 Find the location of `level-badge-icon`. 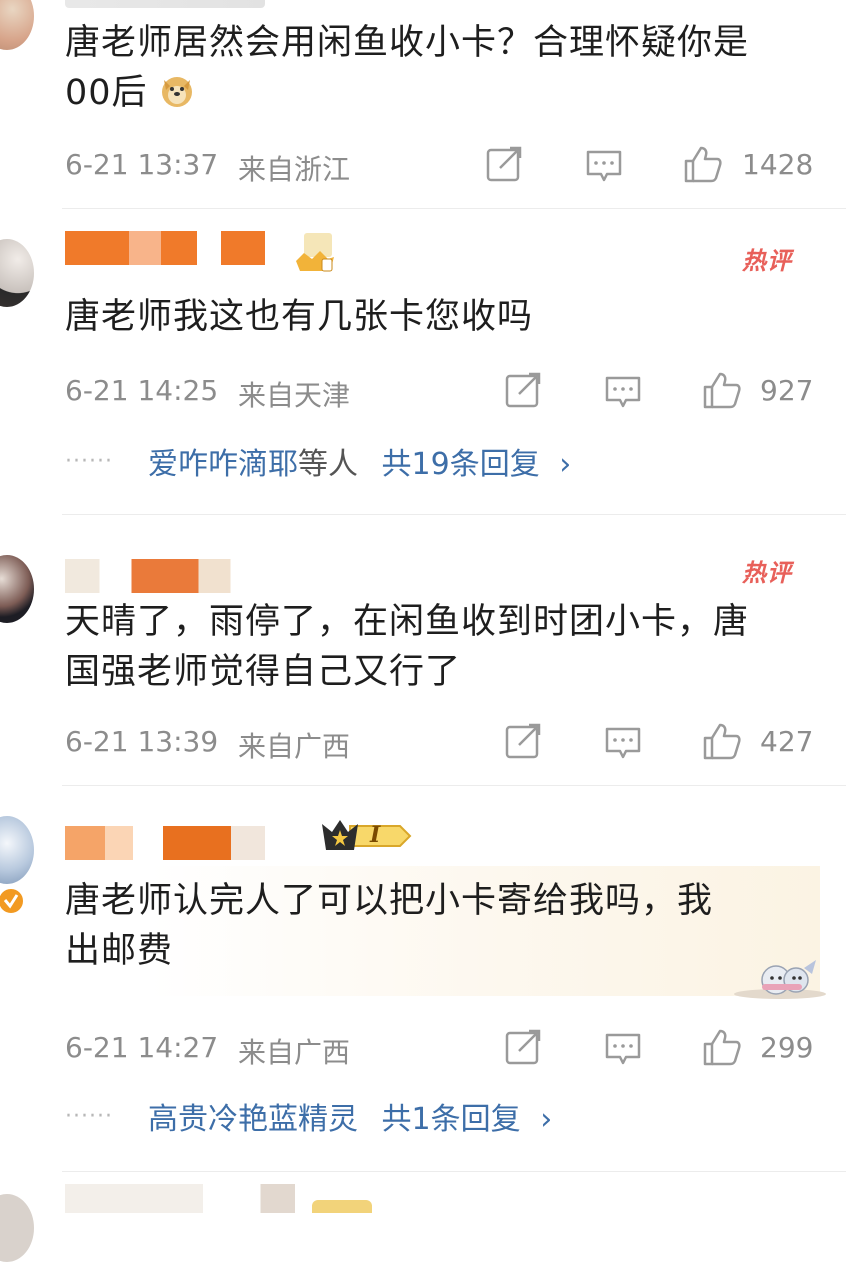

level-badge-icon is located at coordinates (367, 836).